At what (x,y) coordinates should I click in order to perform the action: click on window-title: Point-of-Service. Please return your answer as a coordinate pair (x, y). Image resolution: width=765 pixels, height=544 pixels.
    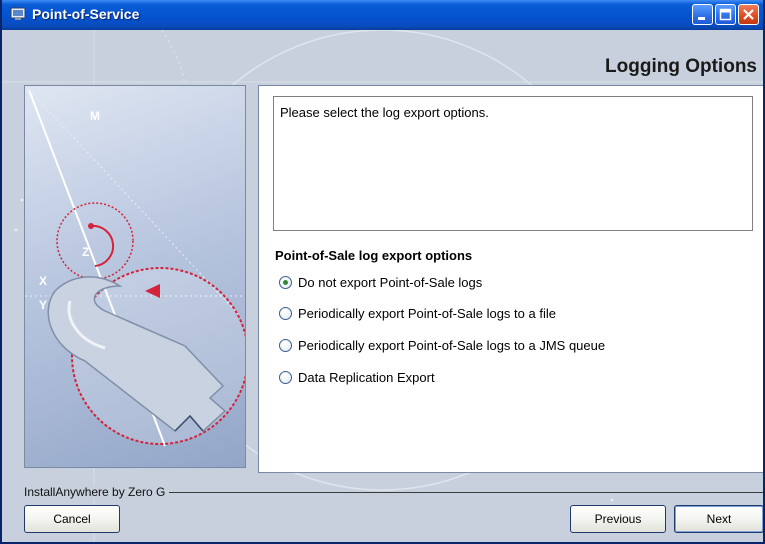
    Looking at the image, I should click on (86, 14).